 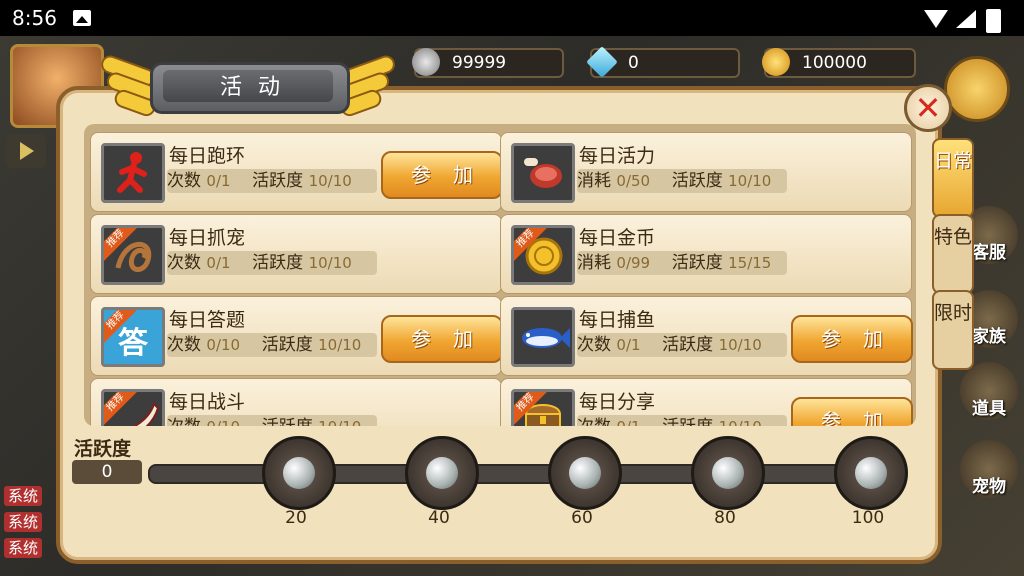 What do you see at coordinates (617, 402) in the screenshot?
I see `activity-name: 每日分享` at bounding box center [617, 402].